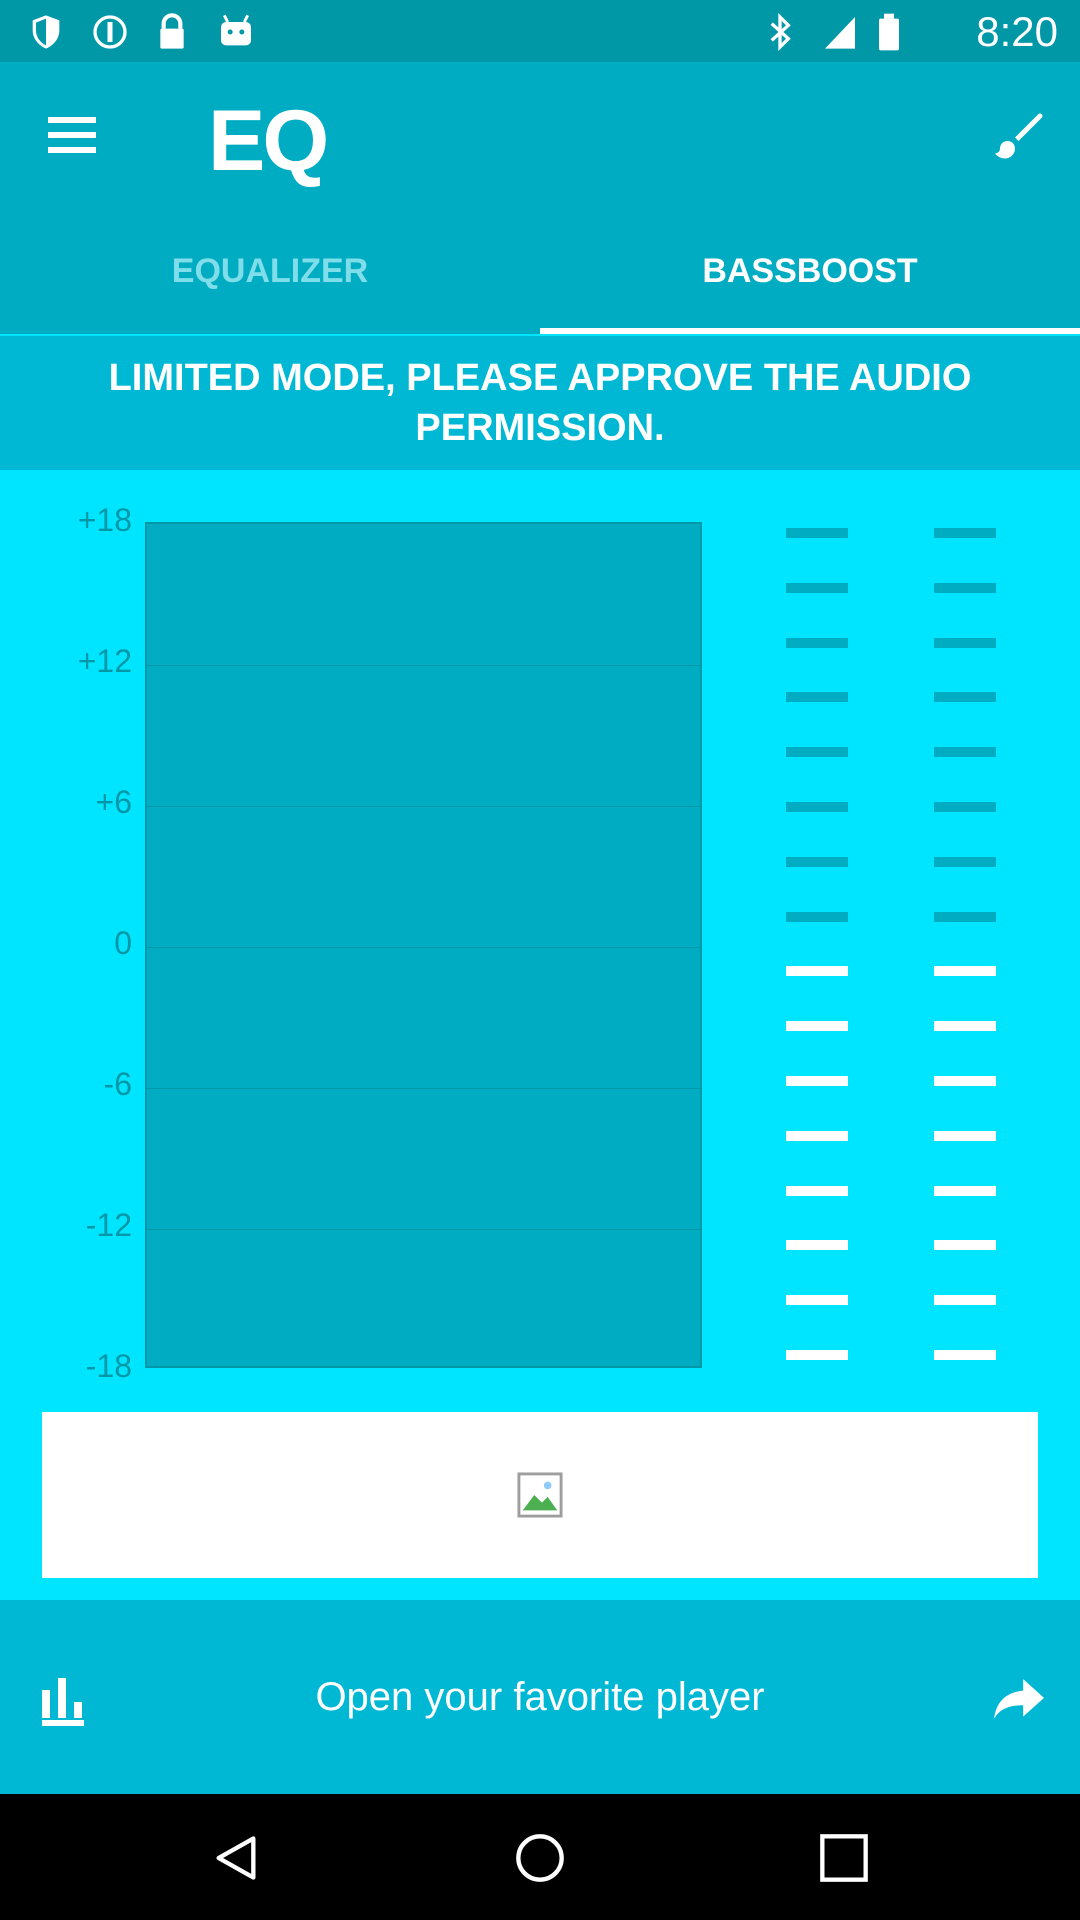 This screenshot has height=1920, width=1080. I want to click on open-player-button: Open your favorite player, so click(540, 1697).